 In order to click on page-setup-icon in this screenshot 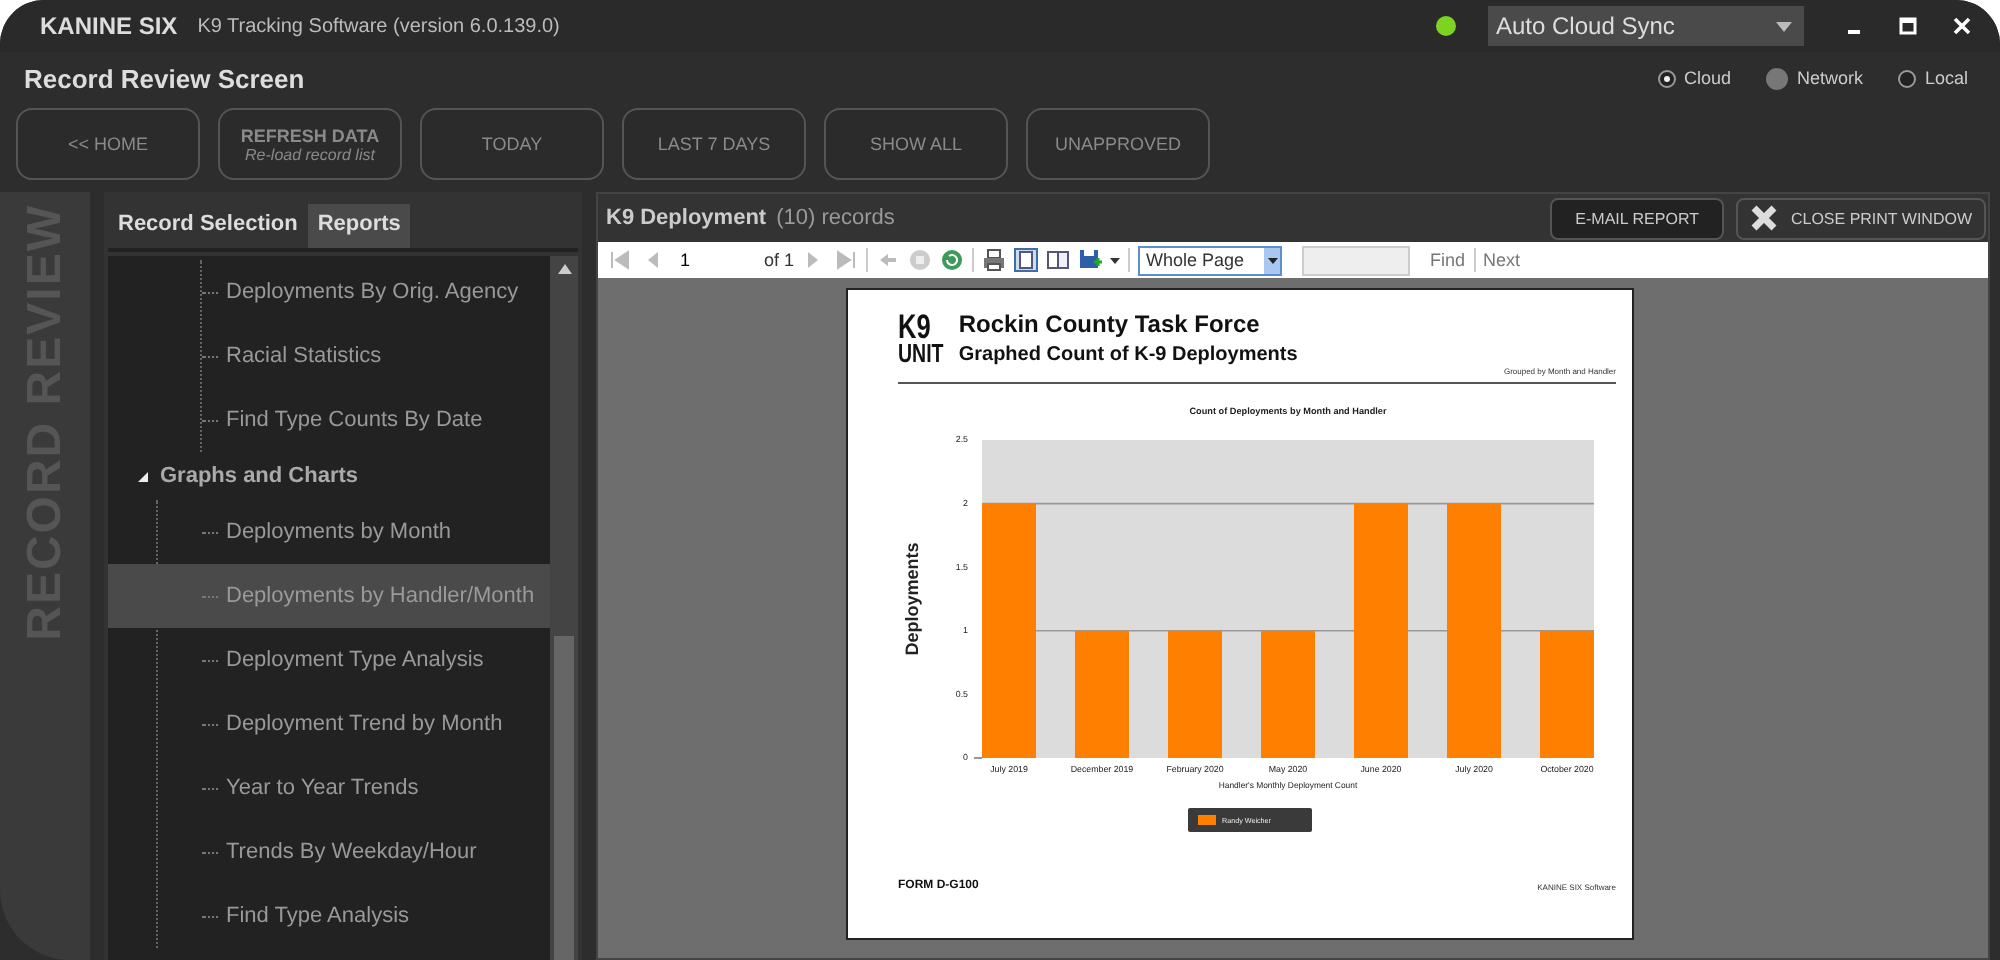, I will do `click(1058, 260)`.